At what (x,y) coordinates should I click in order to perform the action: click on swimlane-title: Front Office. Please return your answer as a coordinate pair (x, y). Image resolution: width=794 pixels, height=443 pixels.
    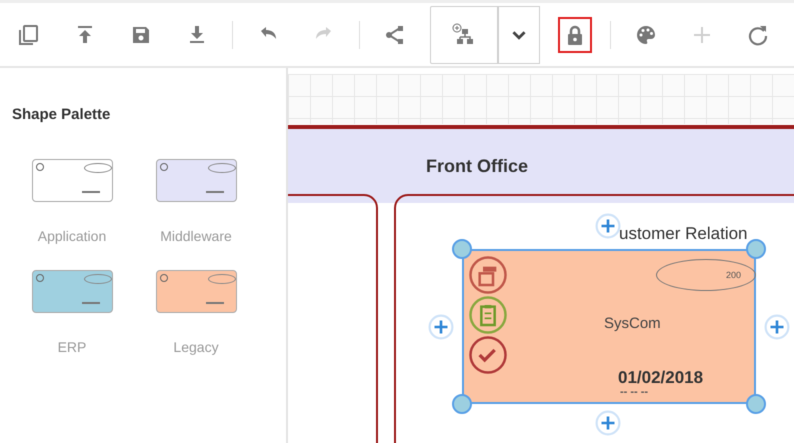
    Looking at the image, I should click on (477, 166).